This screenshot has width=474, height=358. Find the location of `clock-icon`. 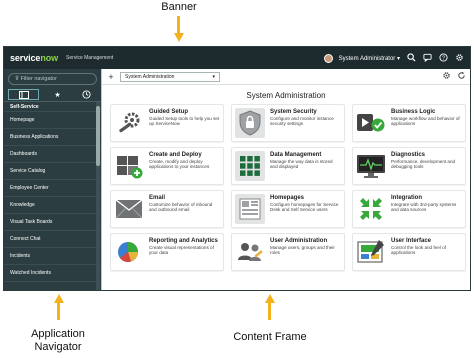

clock-icon is located at coordinates (86, 94).